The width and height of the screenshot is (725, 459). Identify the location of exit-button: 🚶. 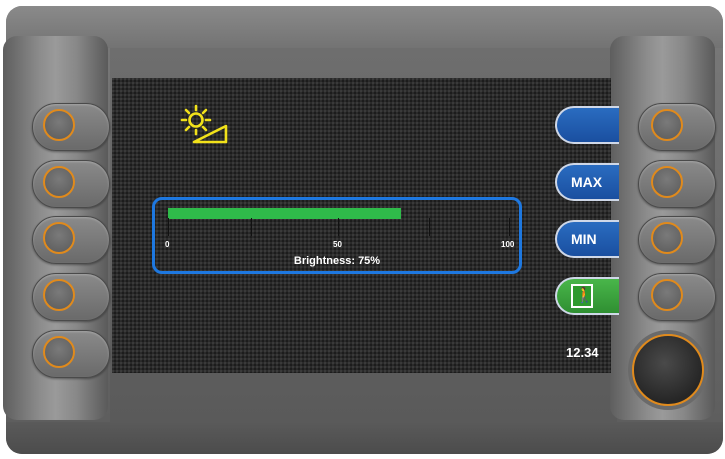
(587, 296).